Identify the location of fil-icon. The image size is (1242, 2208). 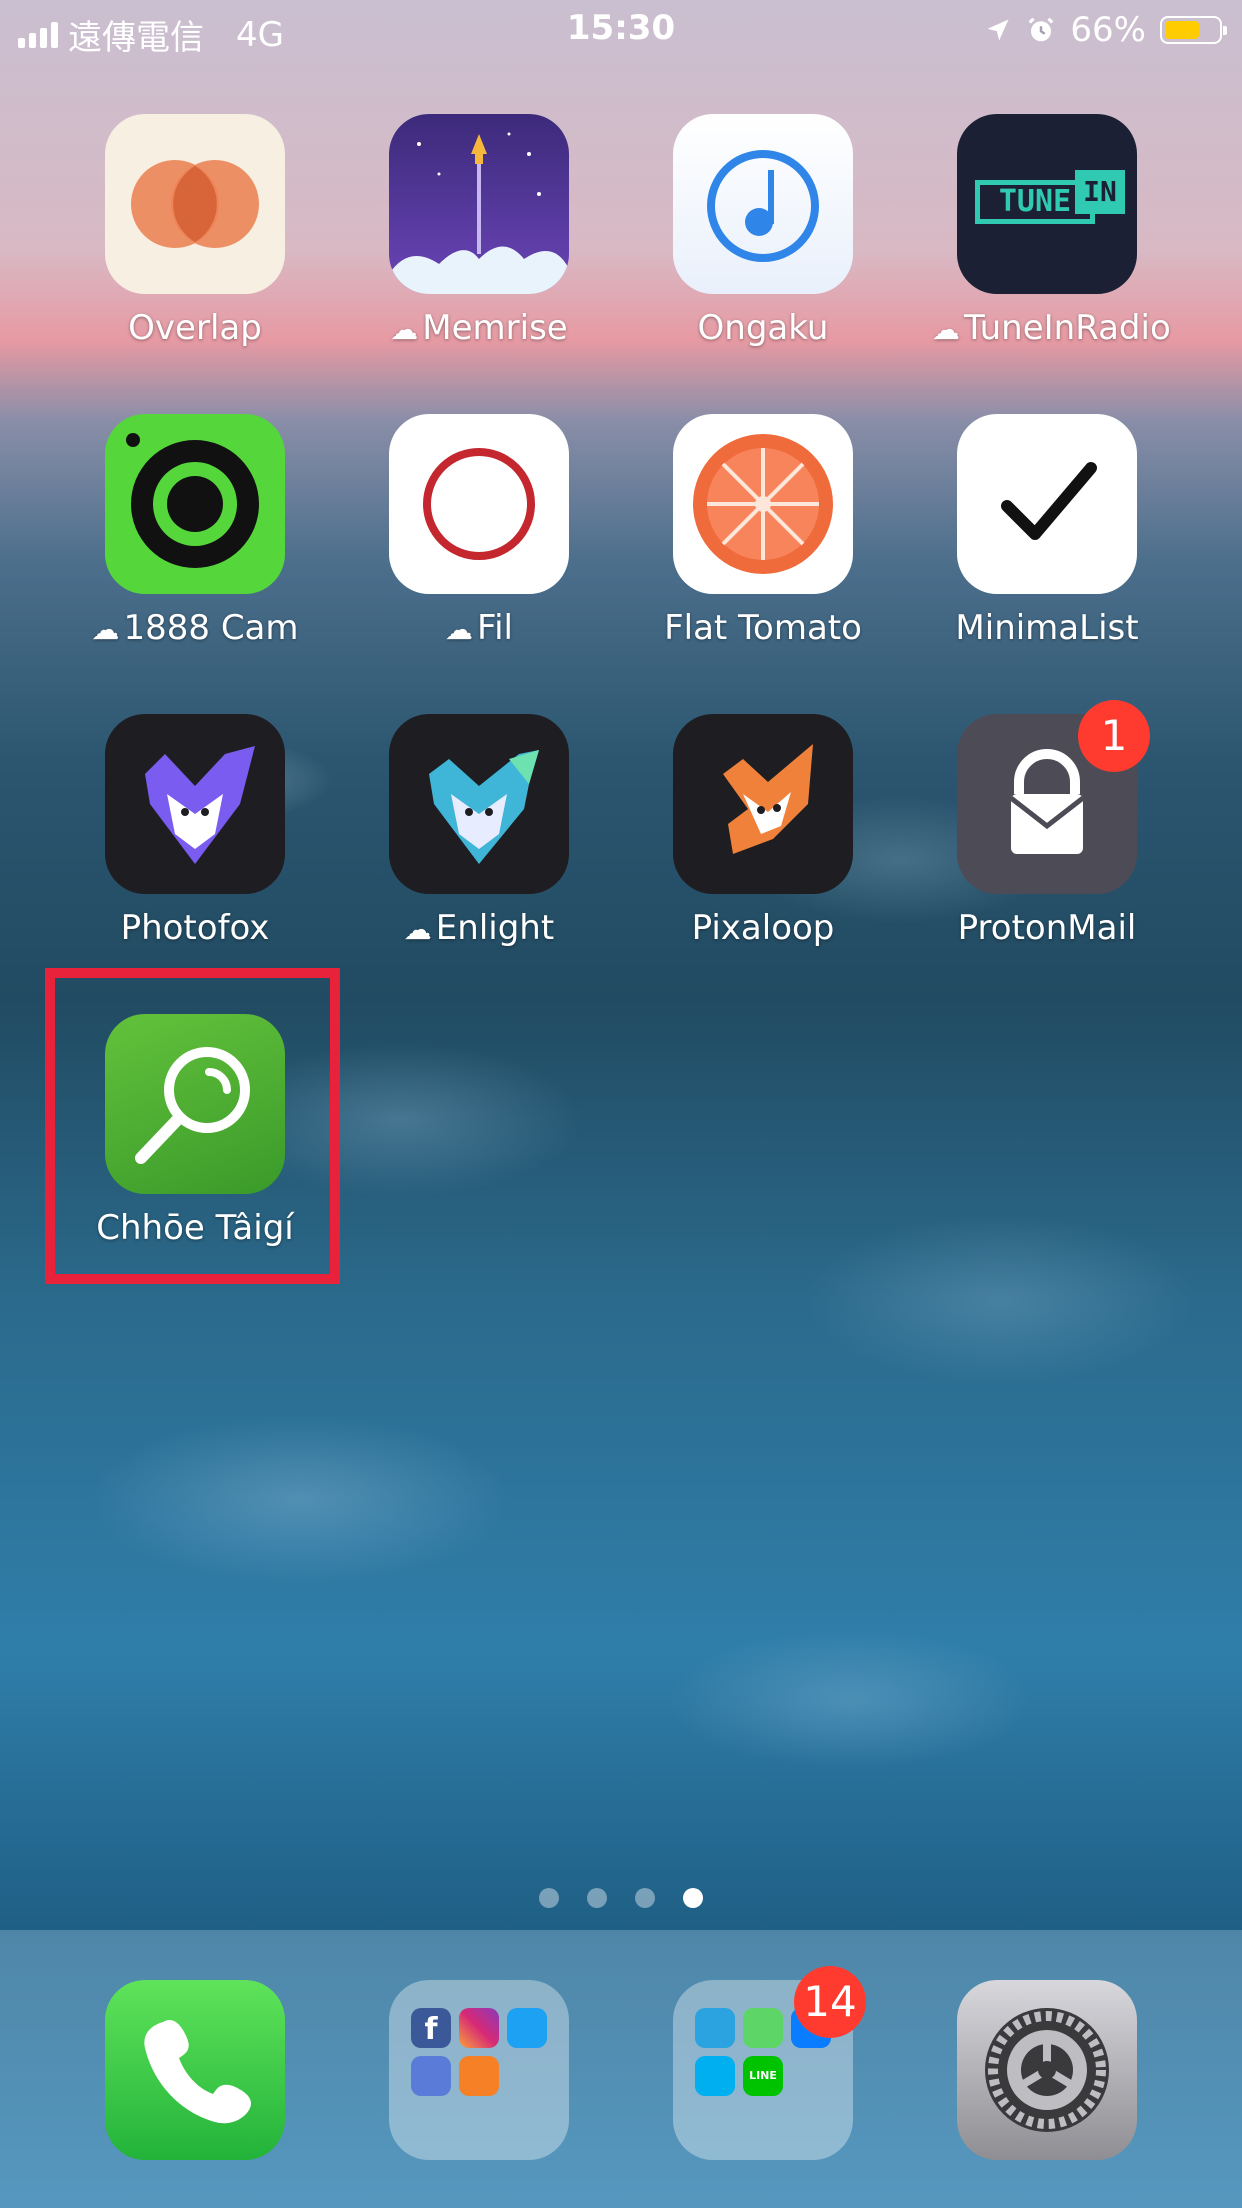
(479, 504).